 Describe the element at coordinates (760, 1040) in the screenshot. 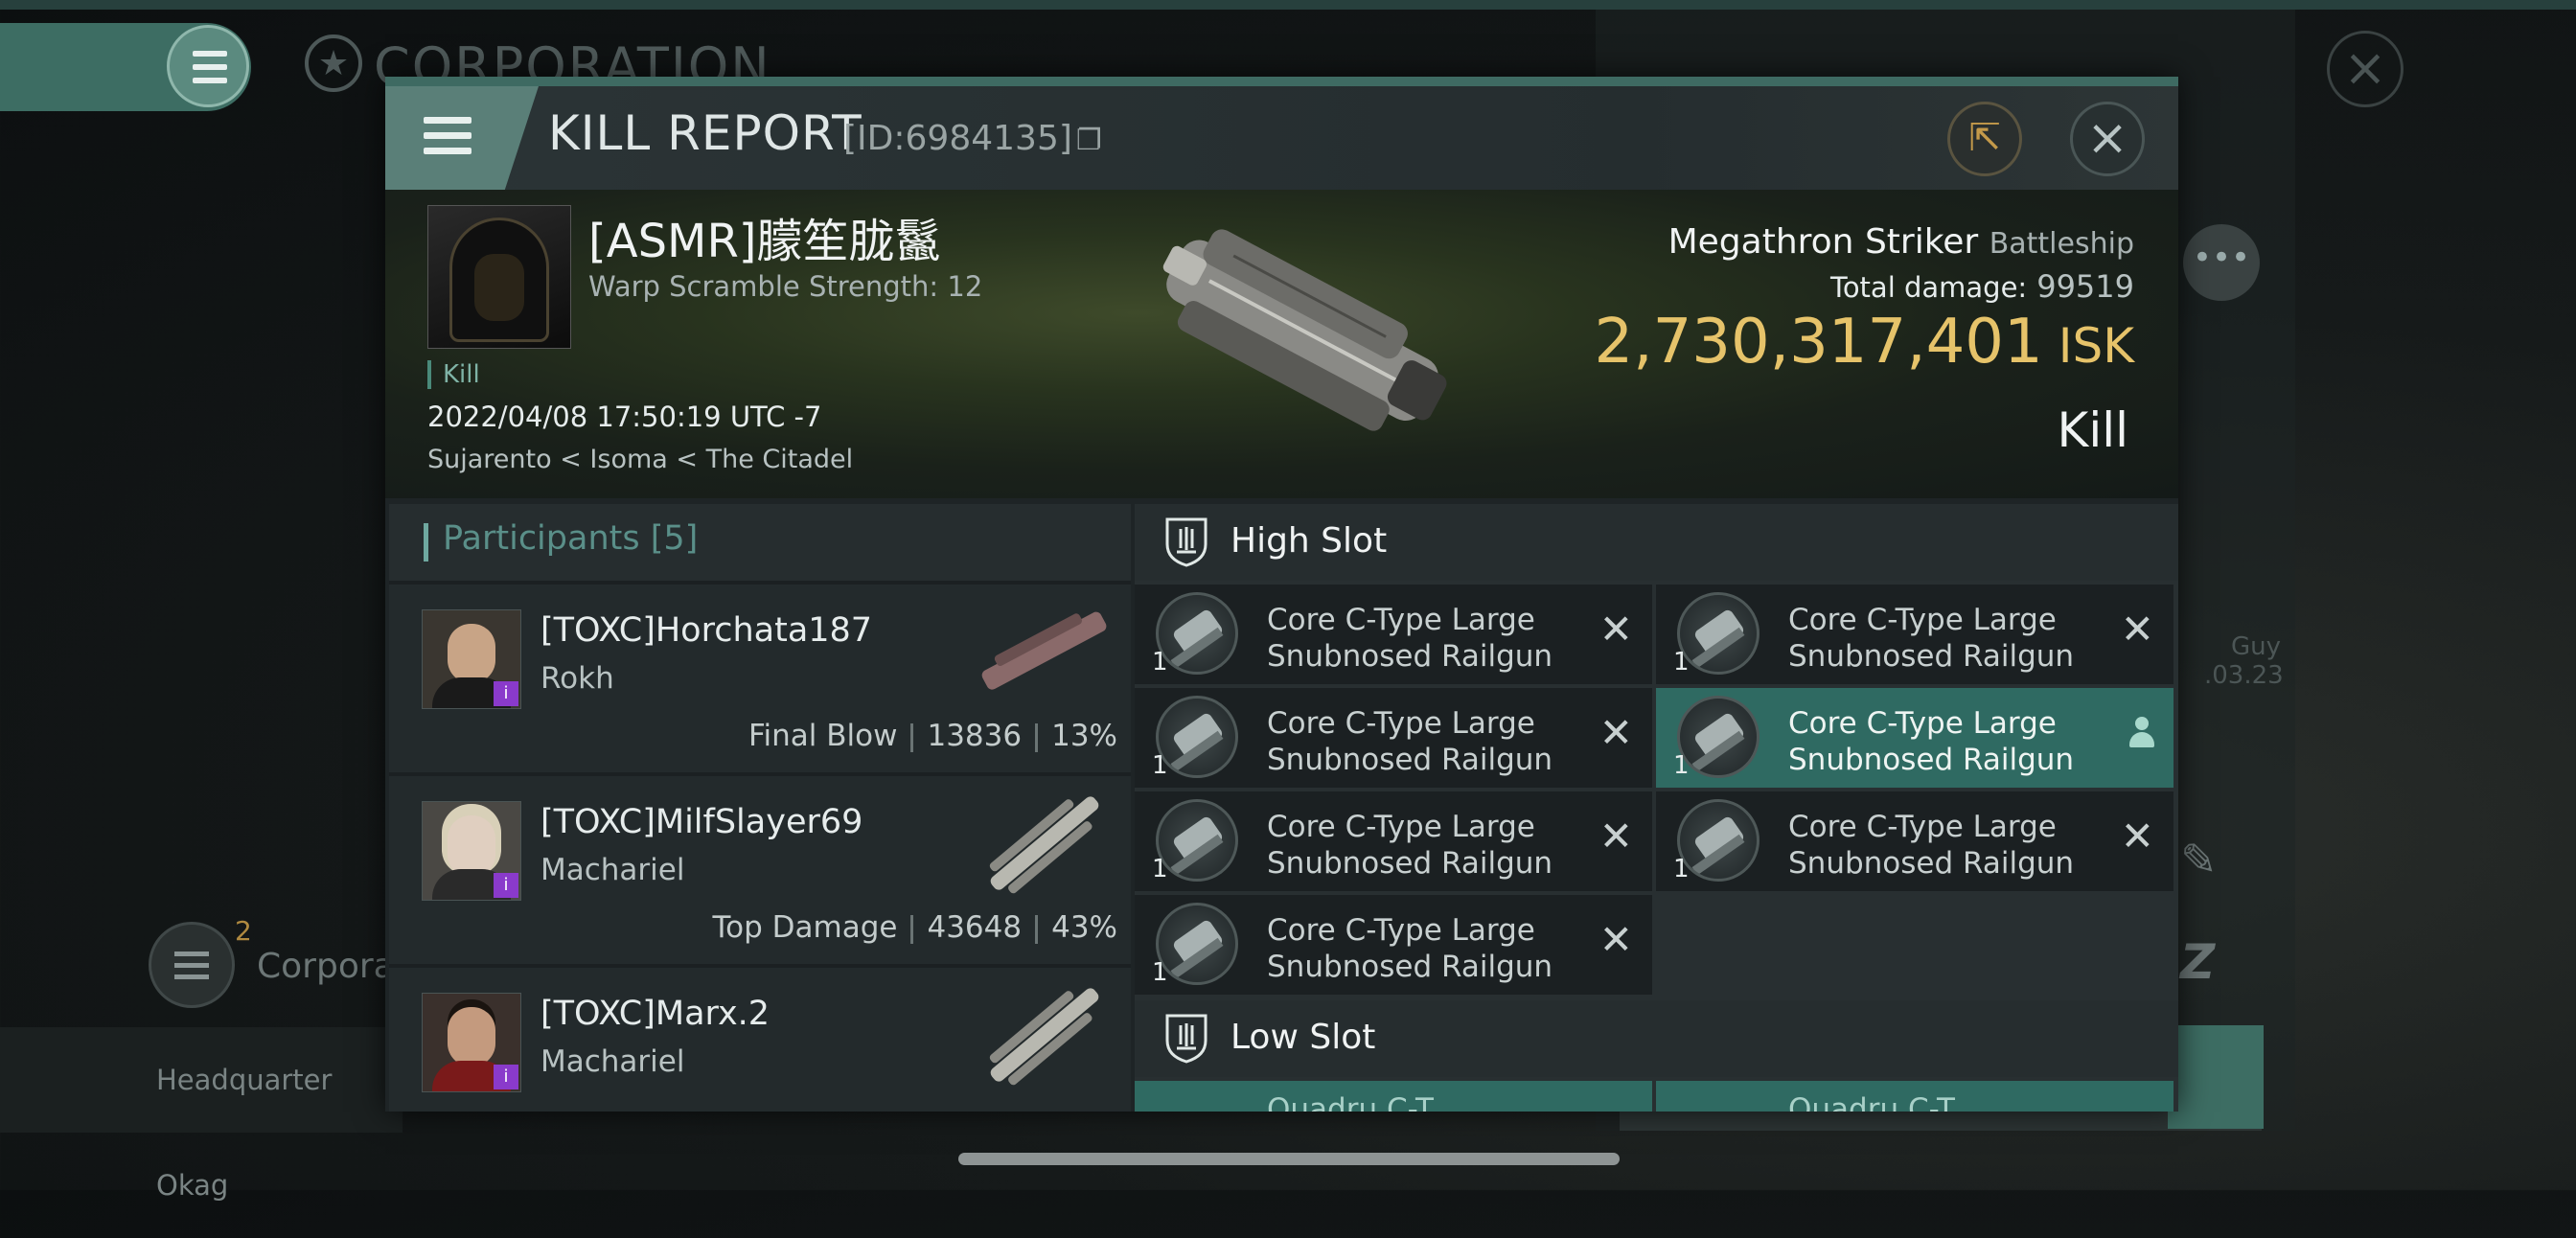

I see `participant-row: i [TOXC]Marx.2 Machariel` at that location.